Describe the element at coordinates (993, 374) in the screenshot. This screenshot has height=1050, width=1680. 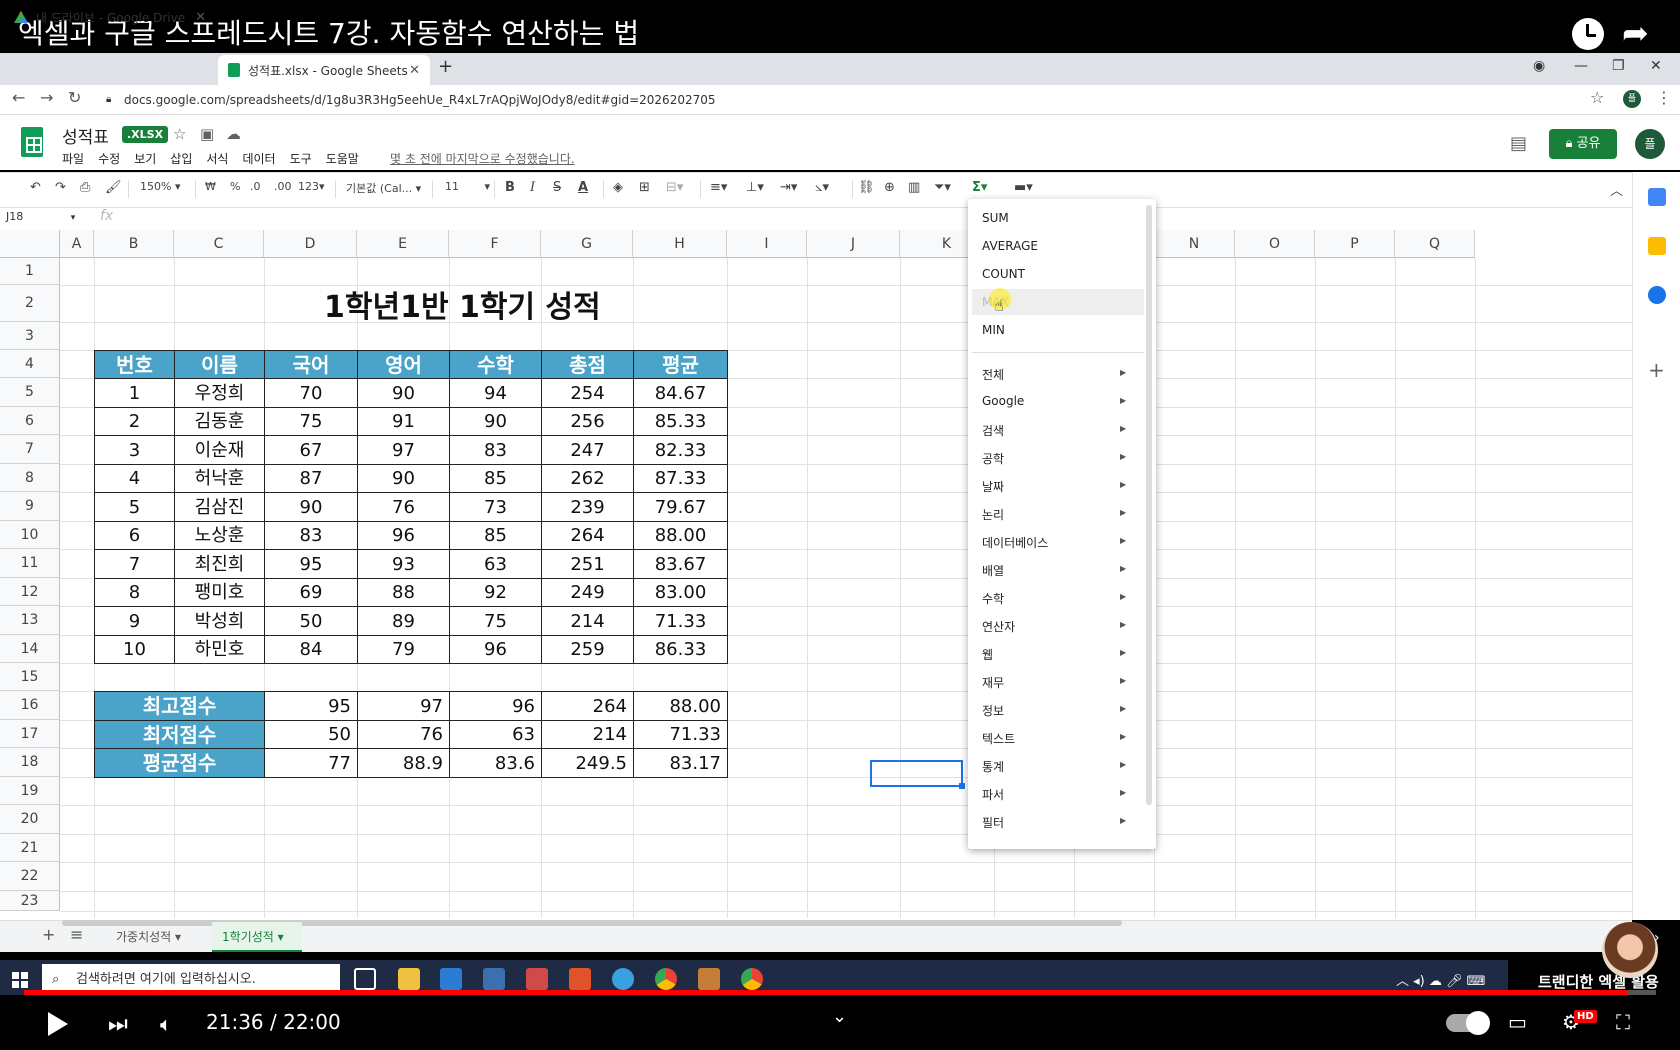
I see `function-category-item: 전체` at that location.